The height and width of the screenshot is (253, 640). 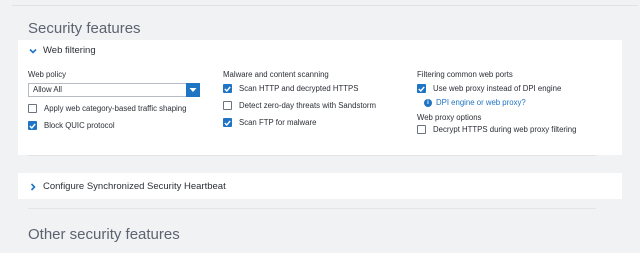 What do you see at coordinates (33, 51) in the screenshot?
I see `chevron-down-icon` at bounding box center [33, 51].